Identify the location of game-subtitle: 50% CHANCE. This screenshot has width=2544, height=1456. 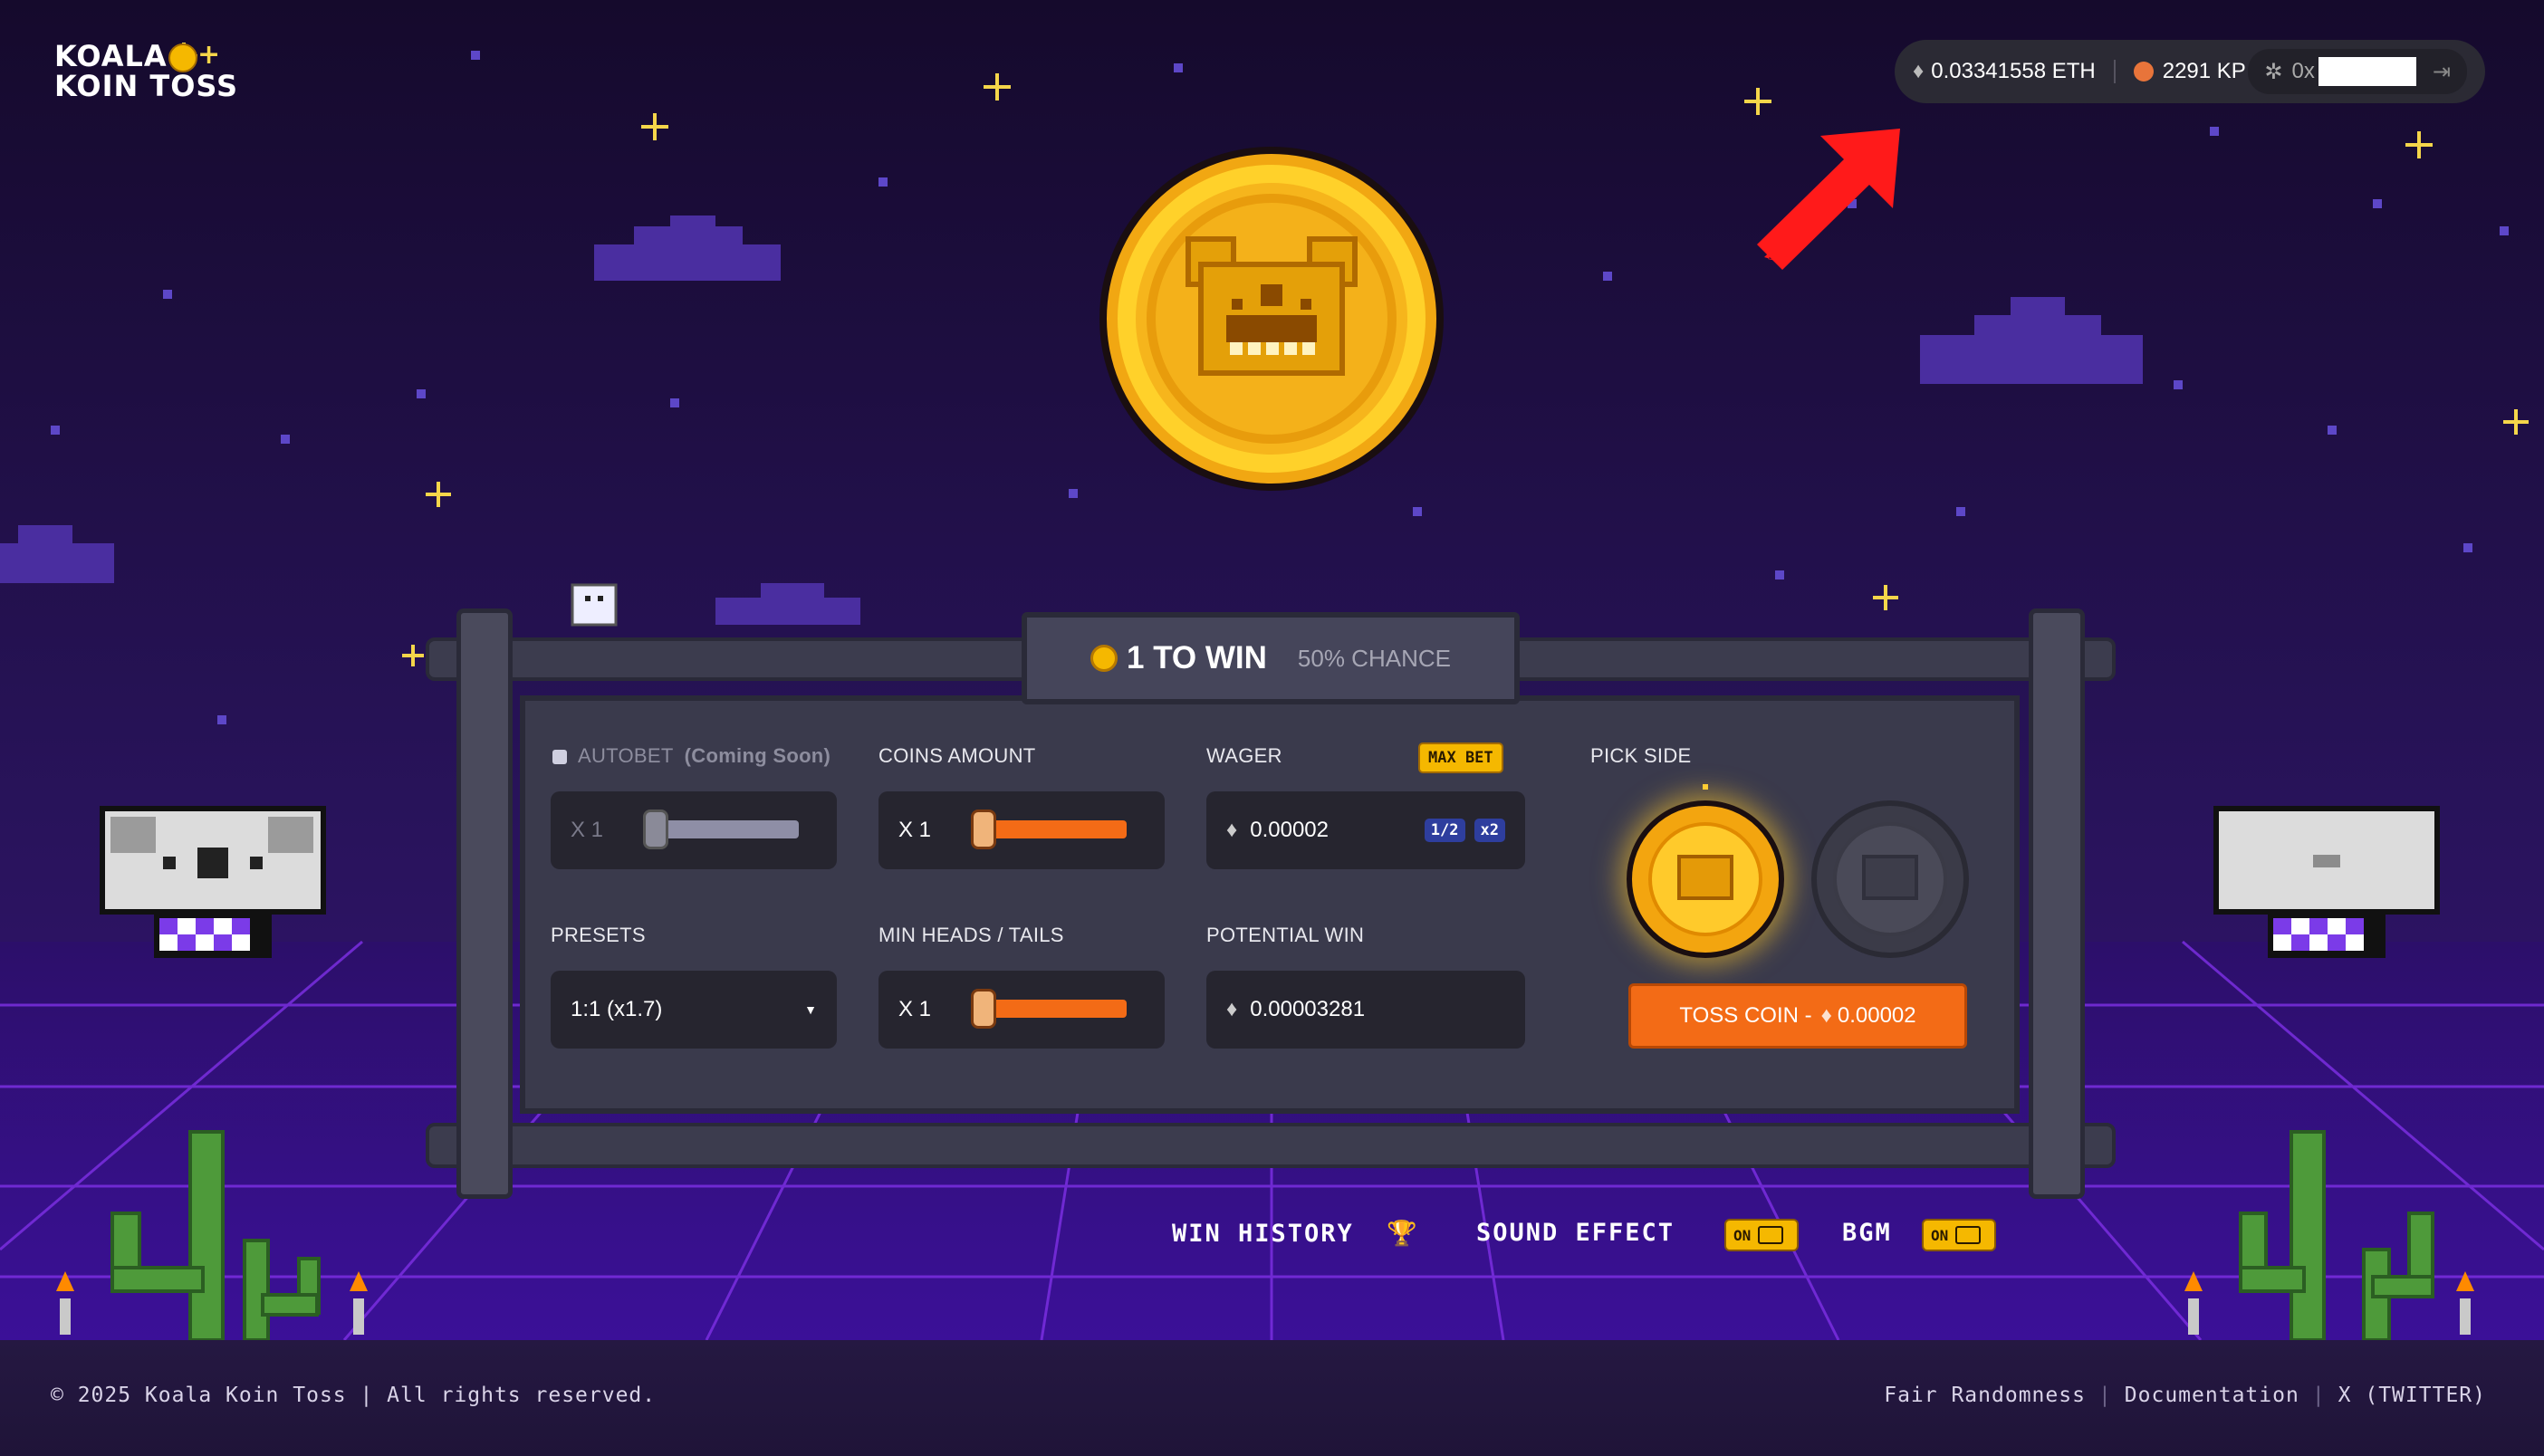
(1374, 658).